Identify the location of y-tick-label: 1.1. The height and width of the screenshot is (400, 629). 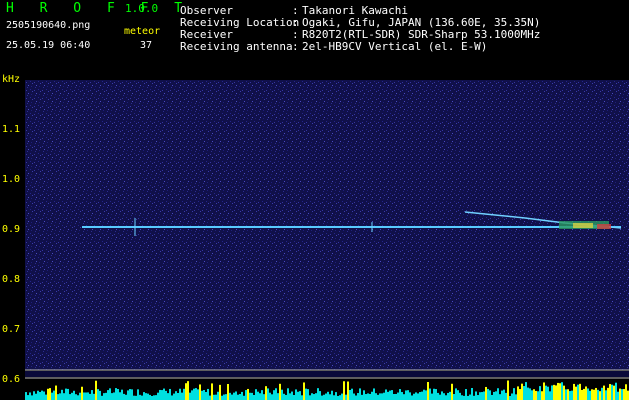
(11, 129).